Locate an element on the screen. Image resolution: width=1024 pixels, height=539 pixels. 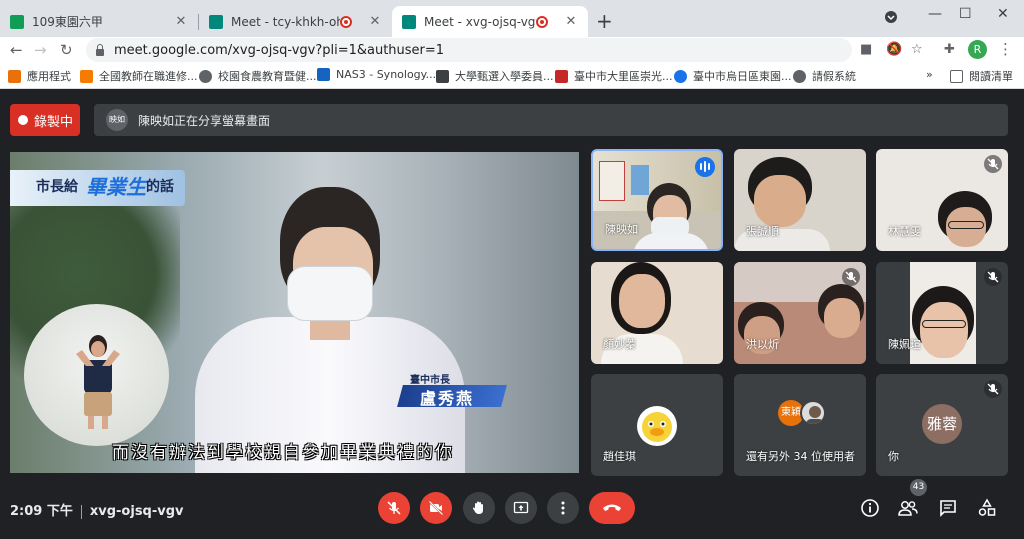
menu-icon: ⋮ is located at coordinates (1005, 49).